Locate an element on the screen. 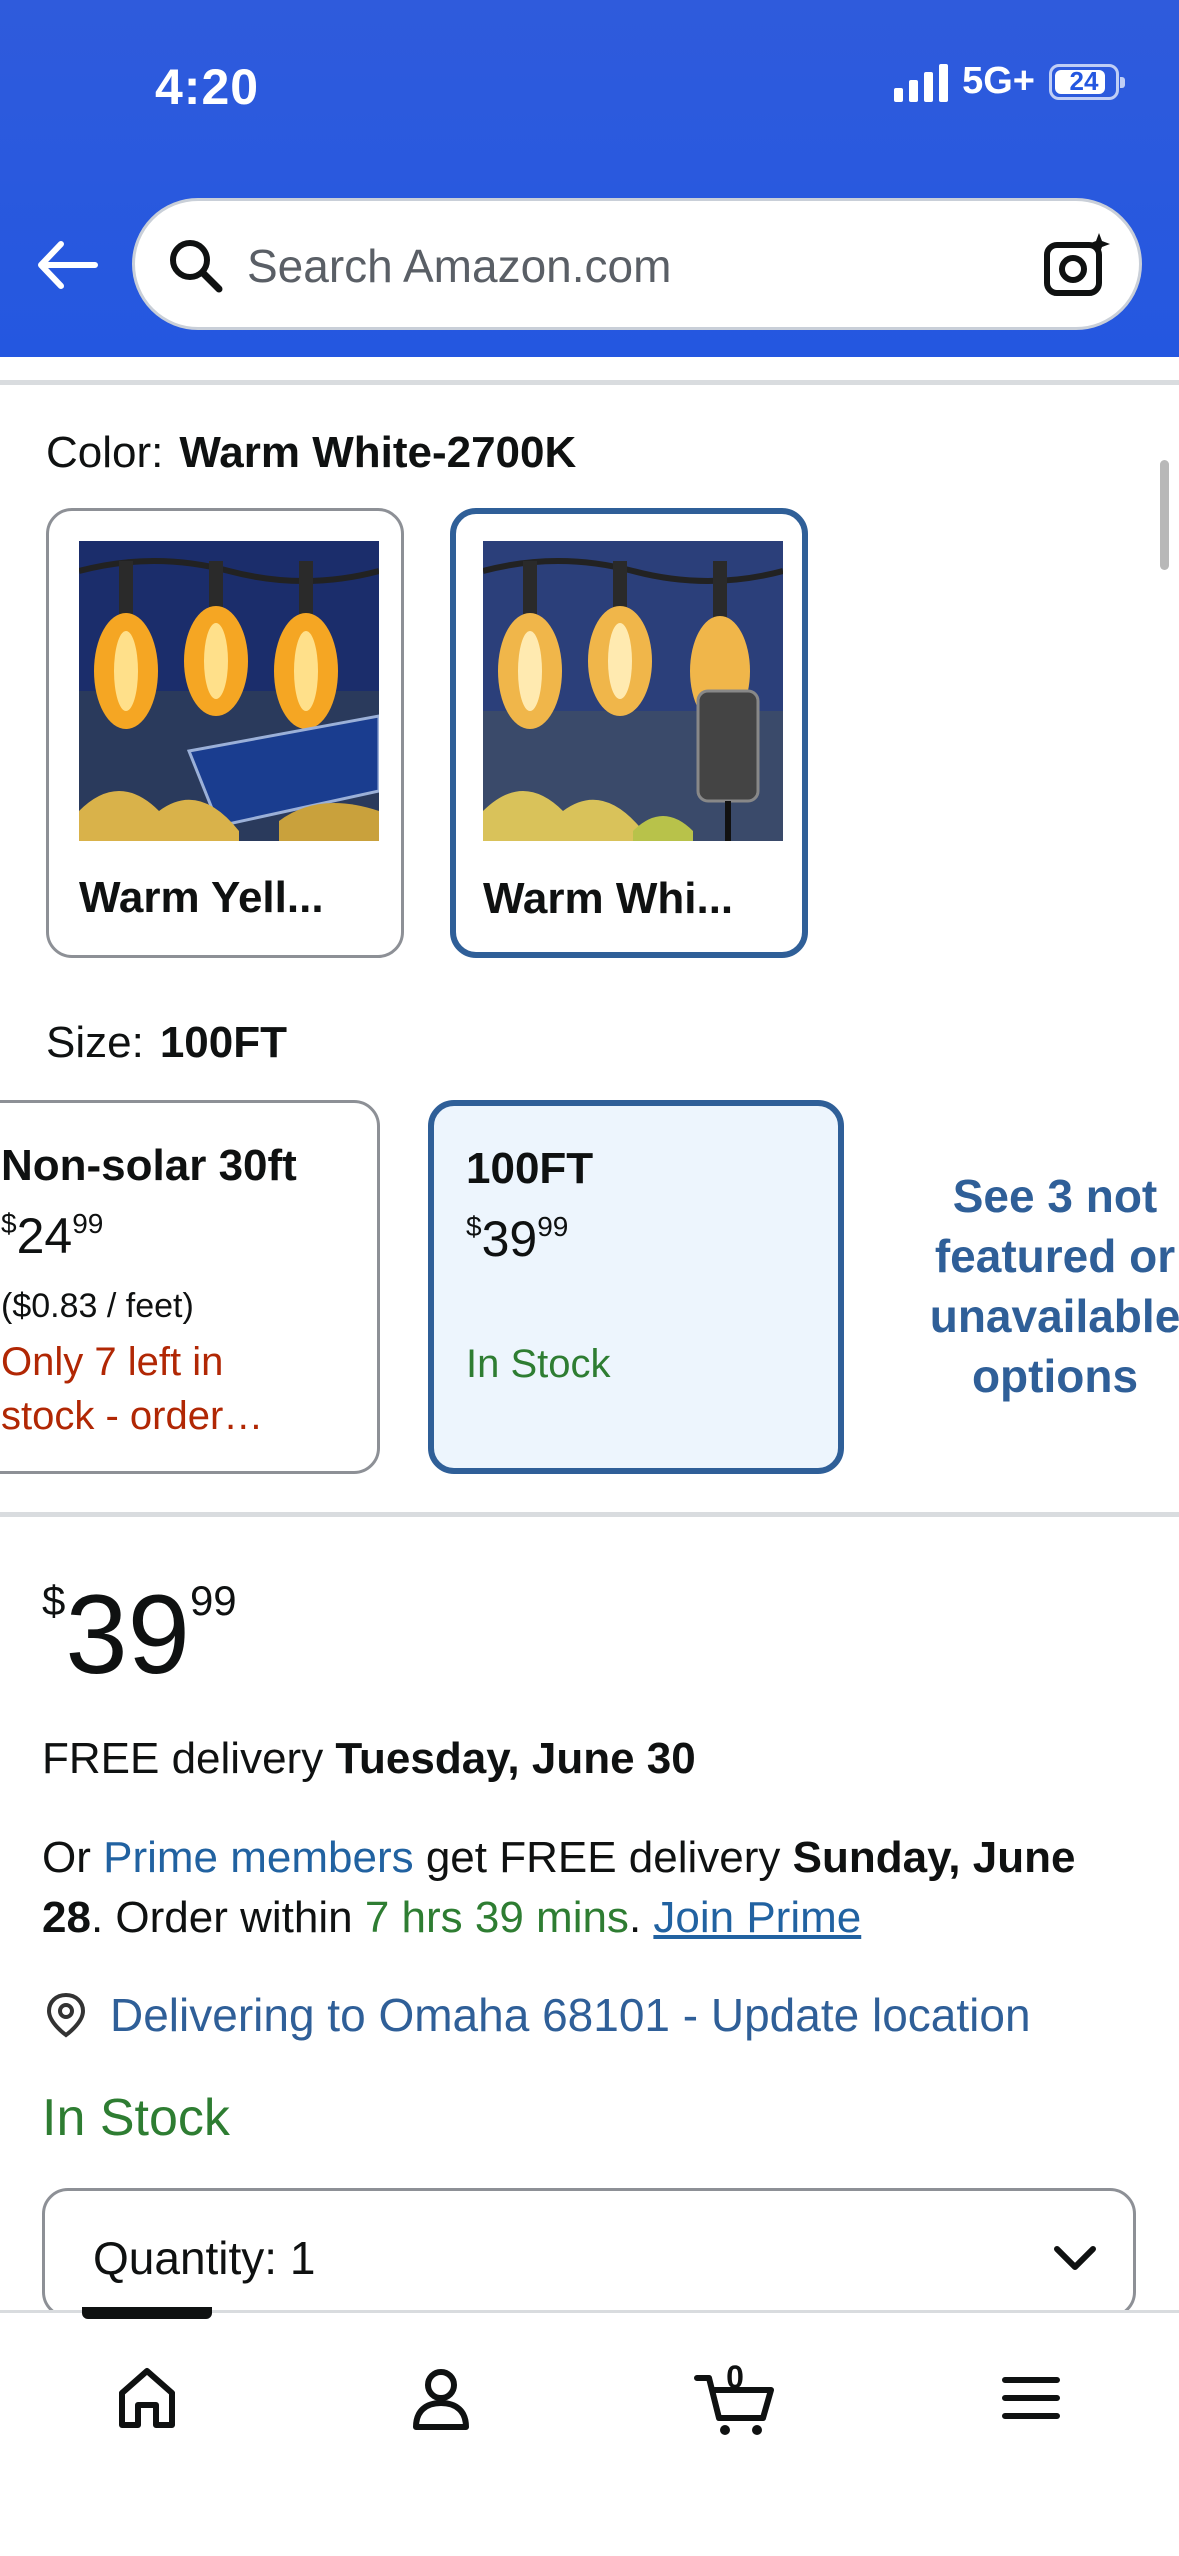 The width and height of the screenshot is (1179, 2556). size-option-100ft: 100FT $3999 In Stock is located at coordinates (636, 1287).